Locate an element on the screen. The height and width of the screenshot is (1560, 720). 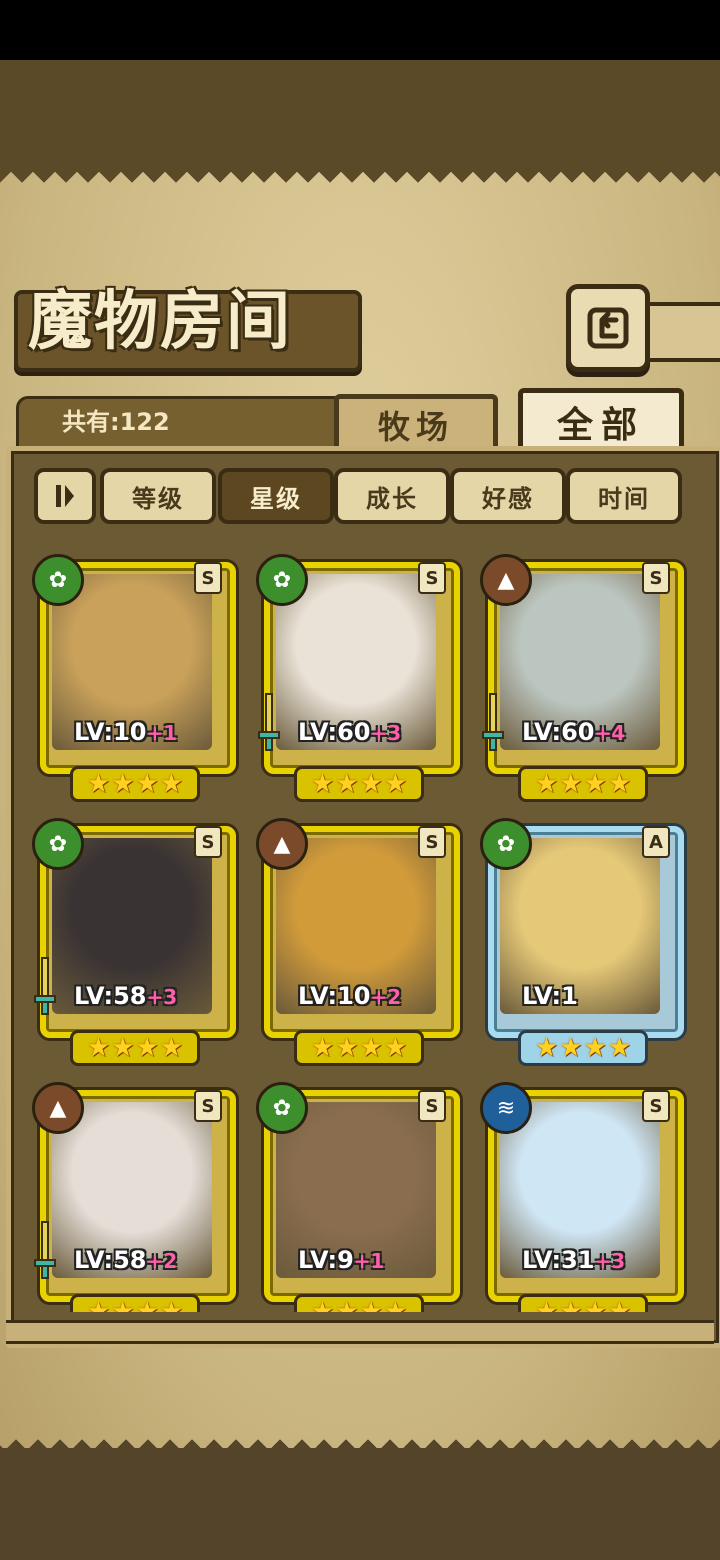
monster-card: ≋ S LV:31+3 ★ ★ ★ ★ is located at coordinates (581, 1196).